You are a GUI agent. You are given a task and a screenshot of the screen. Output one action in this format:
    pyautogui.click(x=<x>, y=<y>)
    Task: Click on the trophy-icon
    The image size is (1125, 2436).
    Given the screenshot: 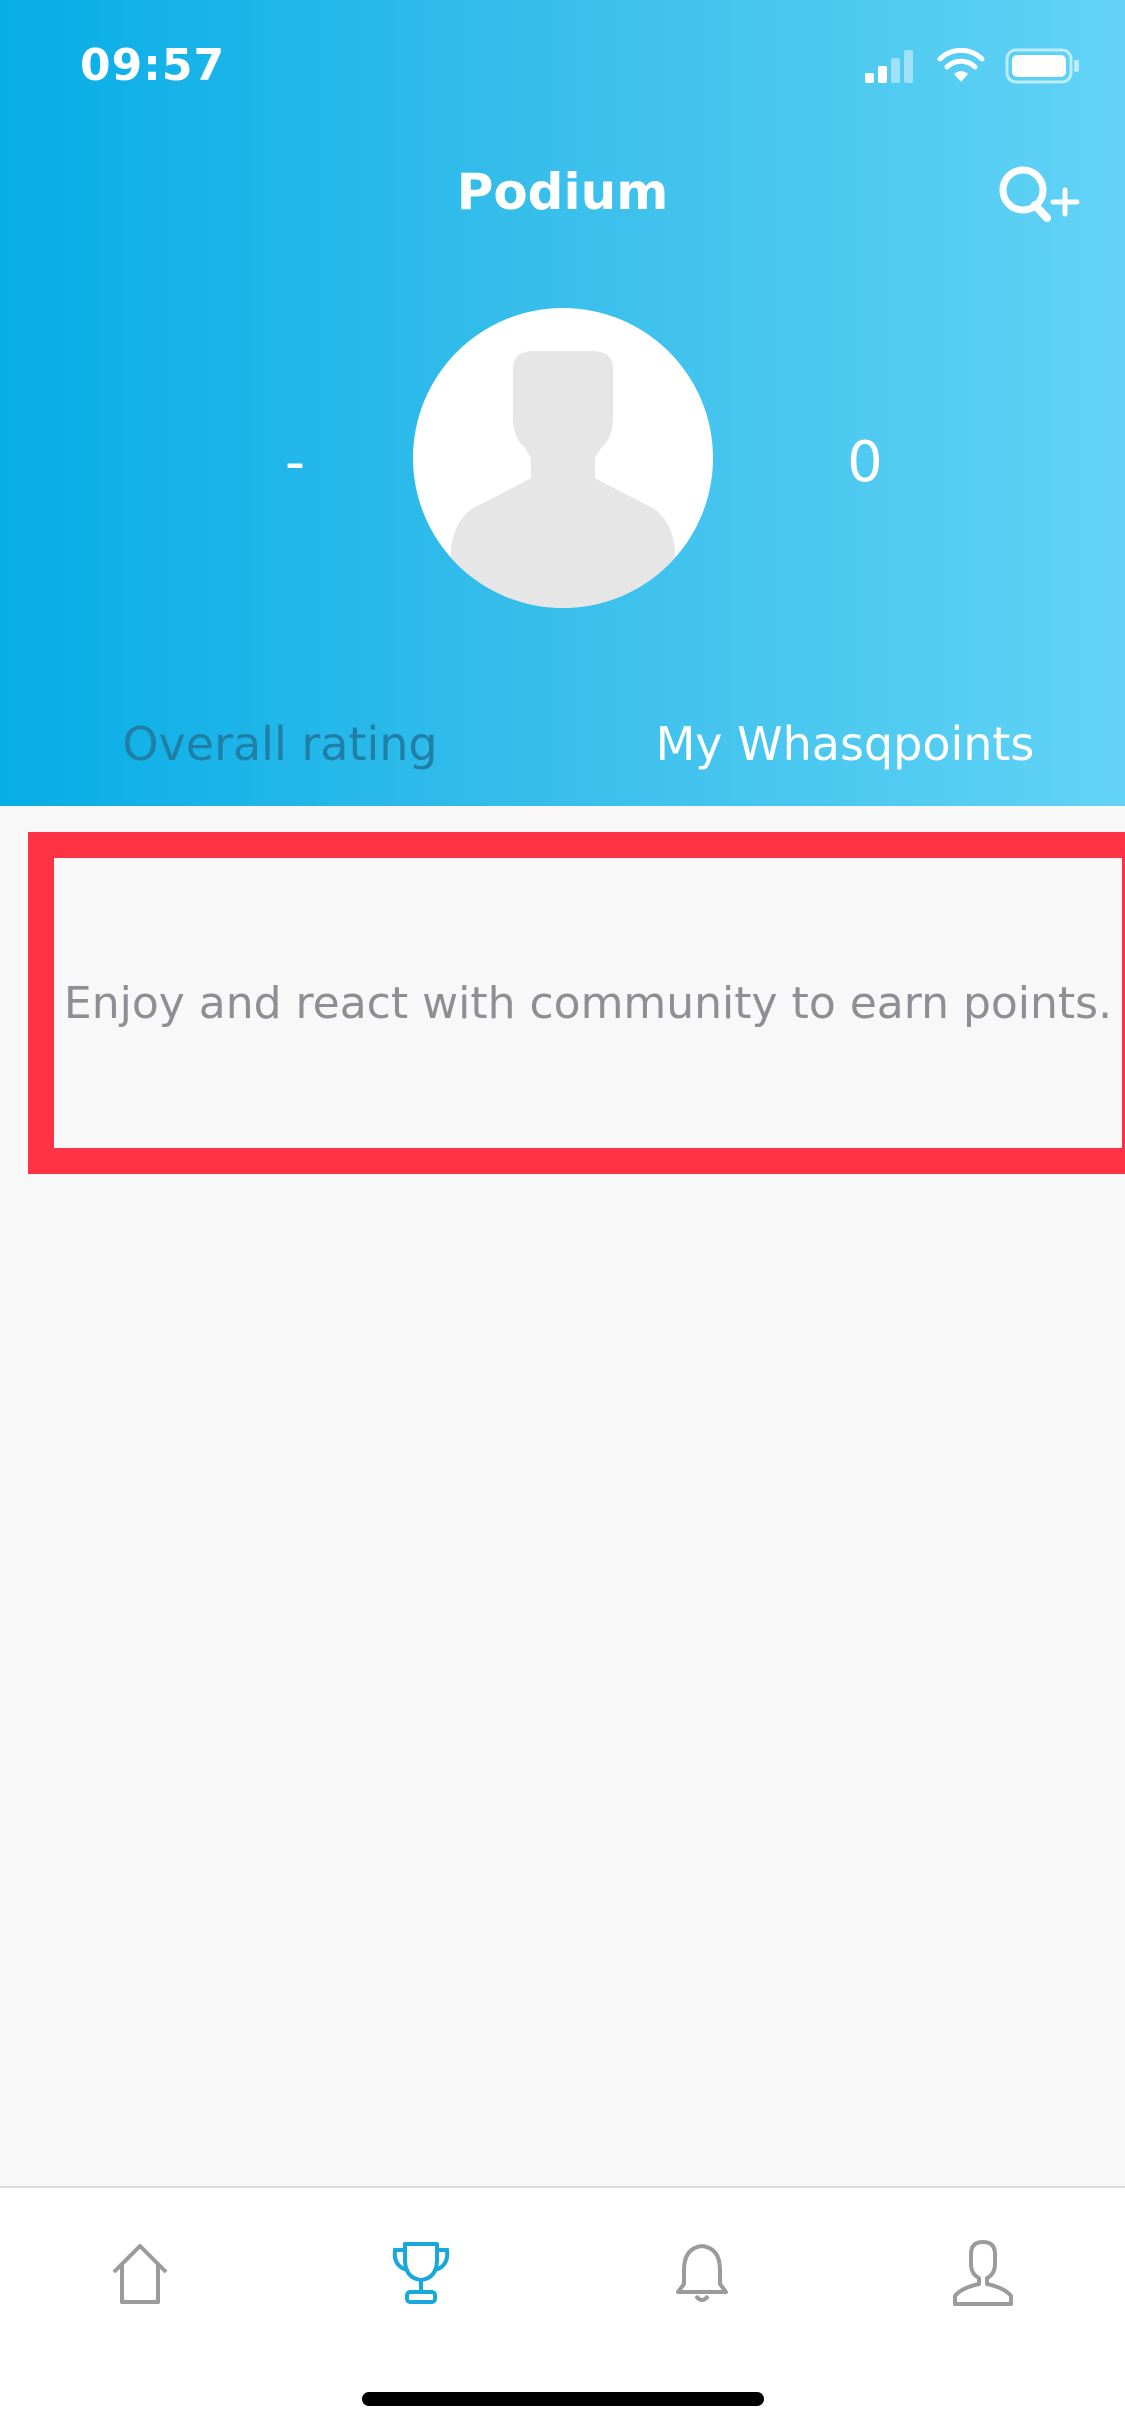 What is the action you would take?
    pyautogui.click(x=421, y=2273)
    